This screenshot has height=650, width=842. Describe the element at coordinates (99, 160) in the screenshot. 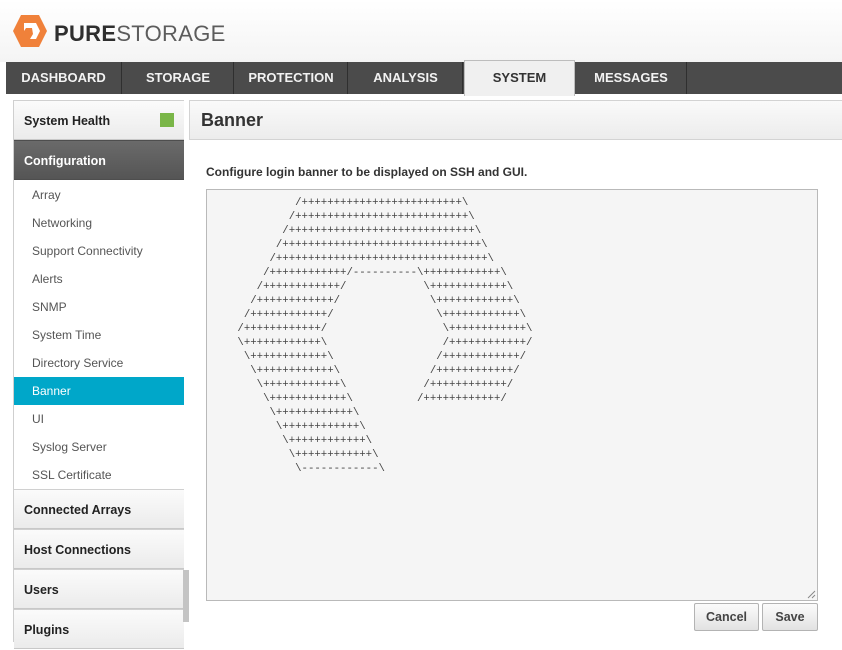

I see `sidebar-section-configuration: Configuration` at that location.